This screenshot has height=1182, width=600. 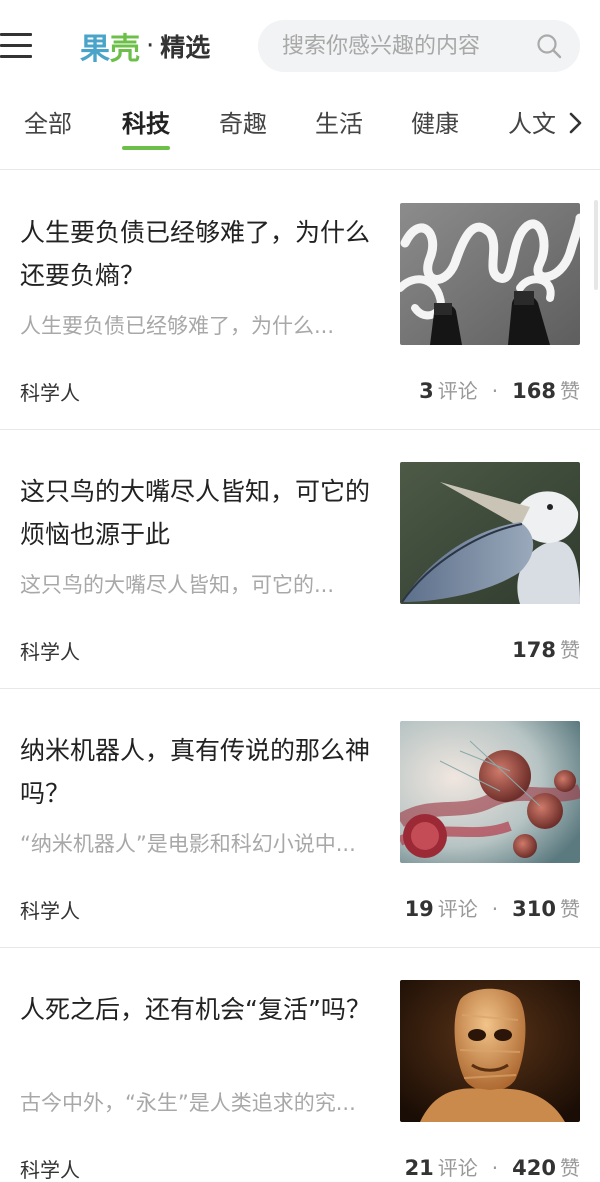 What do you see at coordinates (48, 124) in the screenshot?
I see `tab-all: 全部` at bounding box center [48, 124].